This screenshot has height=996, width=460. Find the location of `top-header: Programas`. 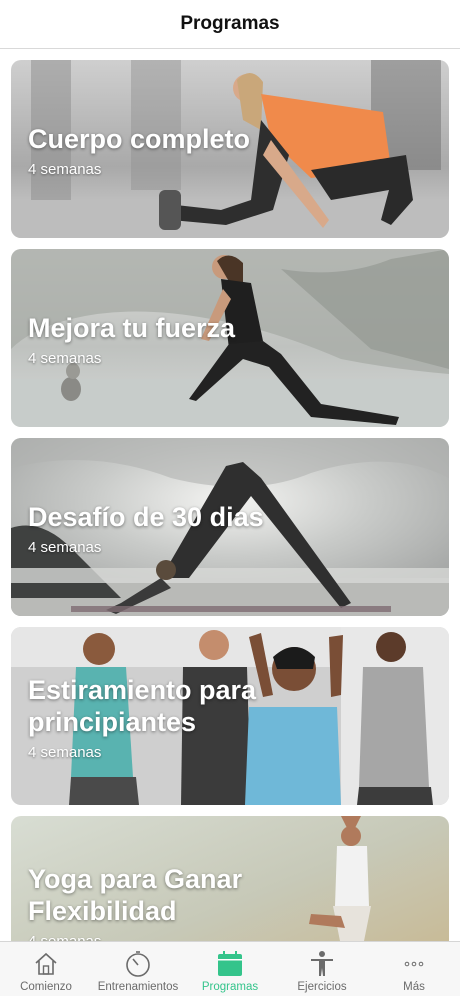

top-header: Programas is located at coordinates (230, 24).